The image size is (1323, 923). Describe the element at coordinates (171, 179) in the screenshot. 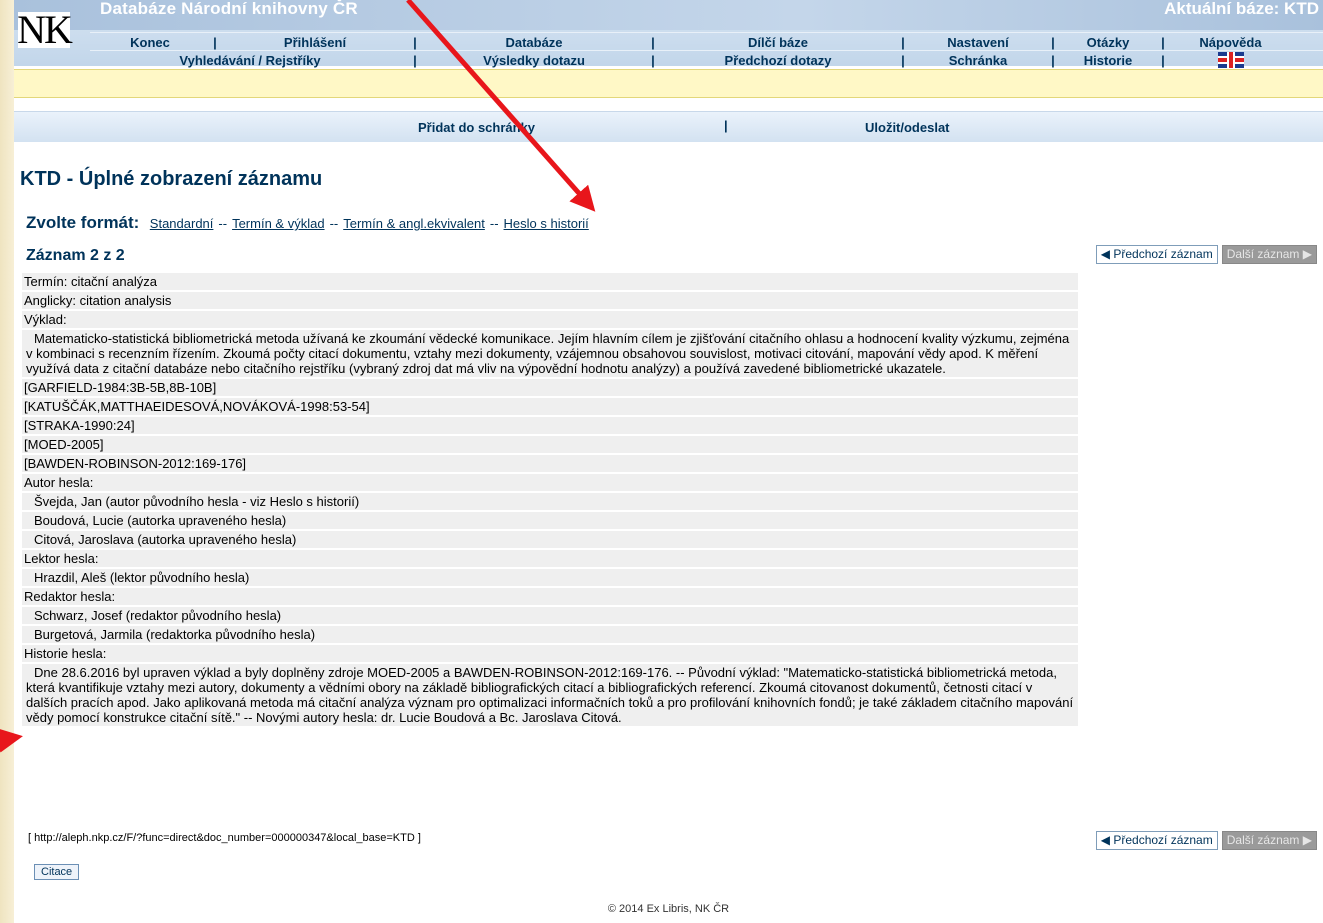

I see `page-title: KTD - Úplné zobrazení záznamu` at that location.